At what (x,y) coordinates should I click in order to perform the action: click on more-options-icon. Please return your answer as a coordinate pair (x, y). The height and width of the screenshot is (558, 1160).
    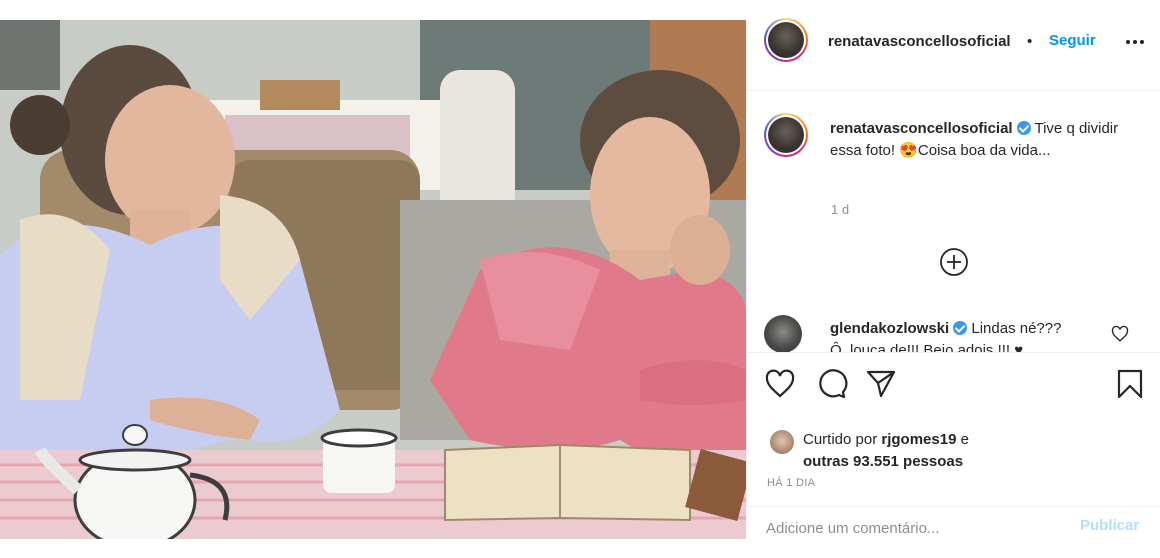
    Looking at the image, I should click on (1135, 42).